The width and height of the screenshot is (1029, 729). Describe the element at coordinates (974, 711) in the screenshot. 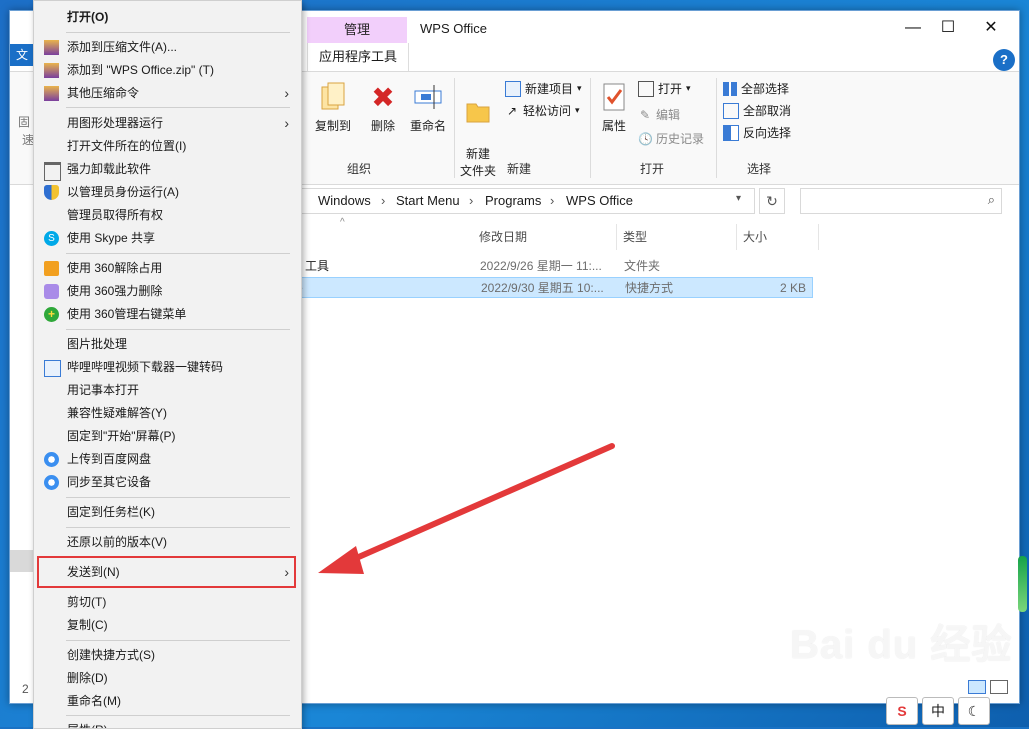

I see `moon-icon: ☾` at that location.